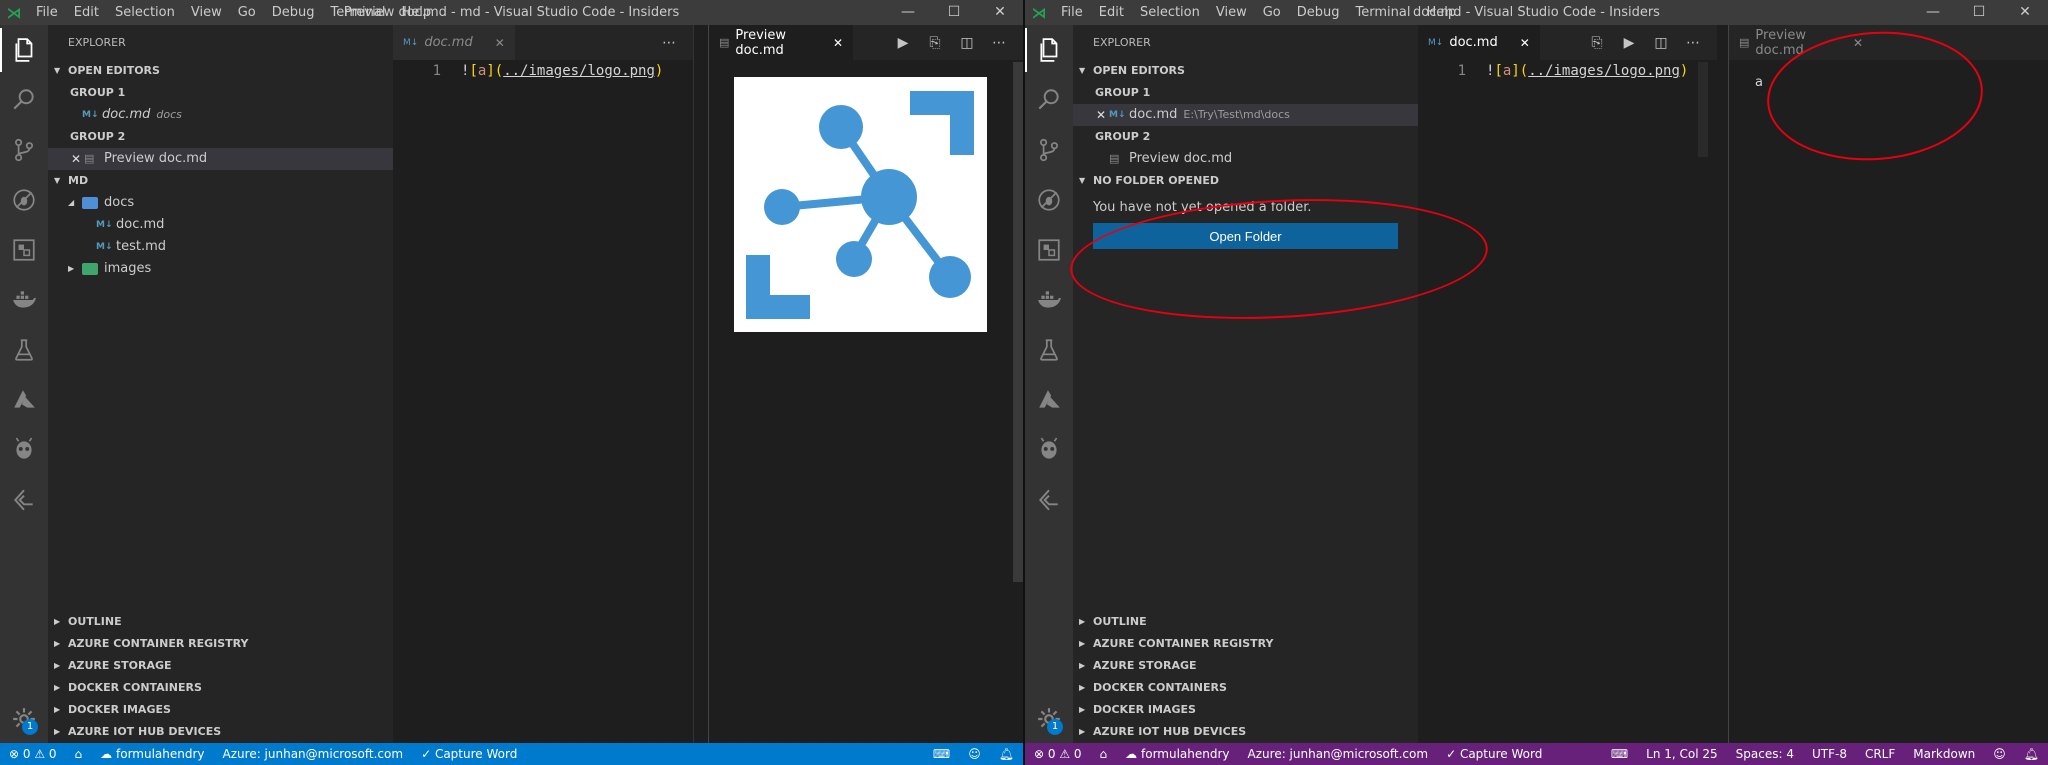 Image resolution: width=2048 pixels, height=765 pixels. I want to click on open-editor-preview-doc-md: ▤ Preview doc.md, so click(1245, 159).